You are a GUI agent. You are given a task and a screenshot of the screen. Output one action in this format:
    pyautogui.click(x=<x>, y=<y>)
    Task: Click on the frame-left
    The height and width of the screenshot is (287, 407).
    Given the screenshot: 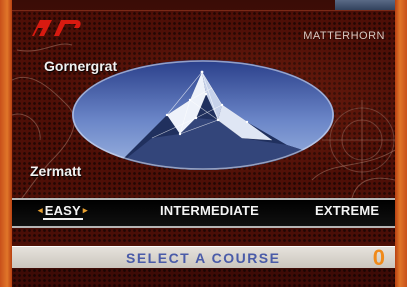 What is the action you would take?
    pyautogui.click(x=6, y=143)
    